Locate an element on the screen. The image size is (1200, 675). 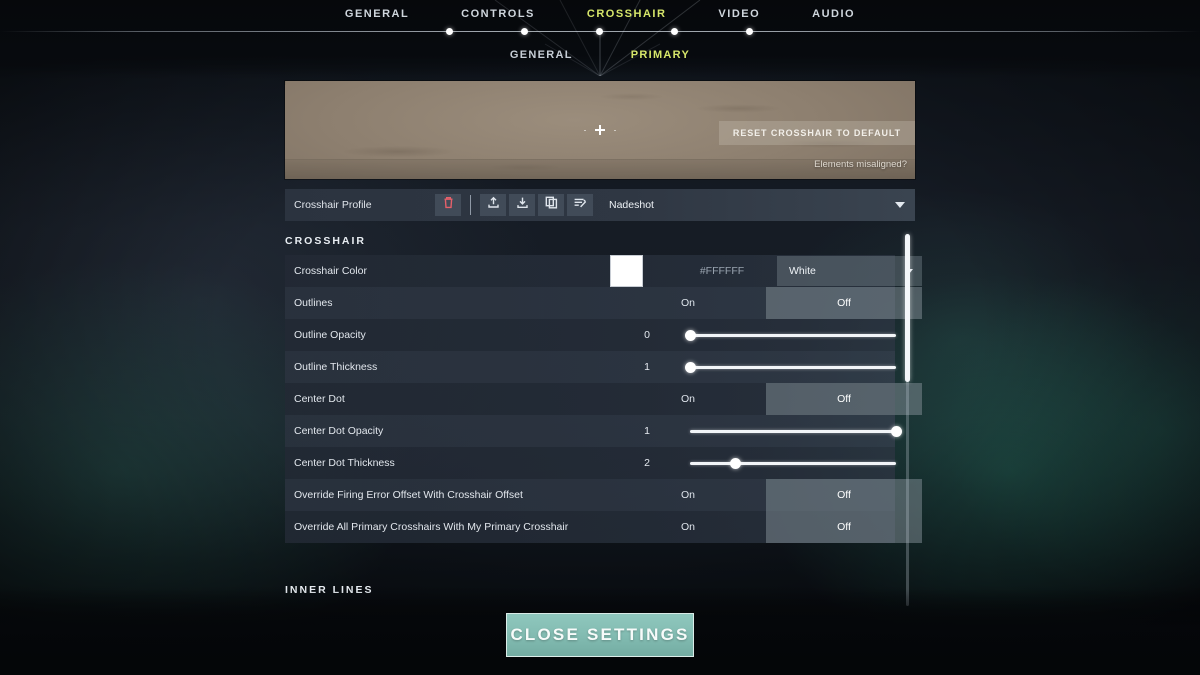
setting-label-outline-thickness: Outline Thickness is located at coordinates (336, 367).